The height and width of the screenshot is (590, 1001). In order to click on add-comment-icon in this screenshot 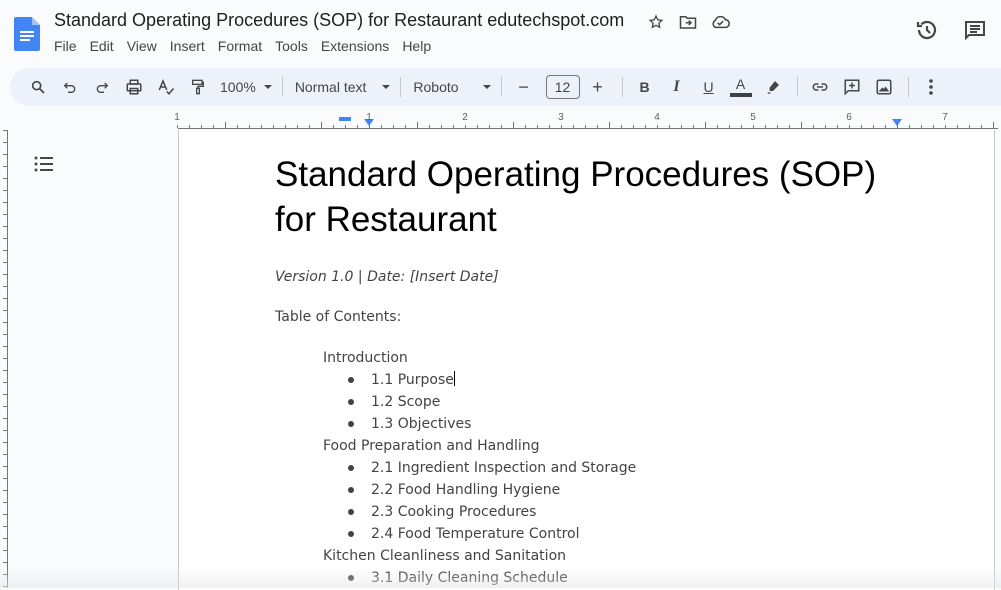, I will do `click(852, 87)`.